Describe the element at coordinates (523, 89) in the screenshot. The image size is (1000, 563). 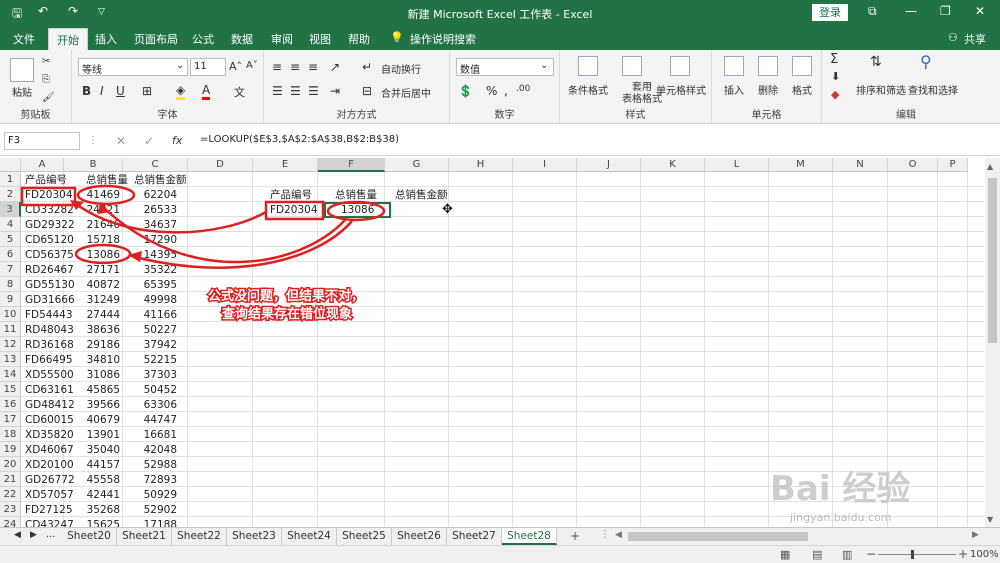
I see `decimal-icon: .00` at that location.